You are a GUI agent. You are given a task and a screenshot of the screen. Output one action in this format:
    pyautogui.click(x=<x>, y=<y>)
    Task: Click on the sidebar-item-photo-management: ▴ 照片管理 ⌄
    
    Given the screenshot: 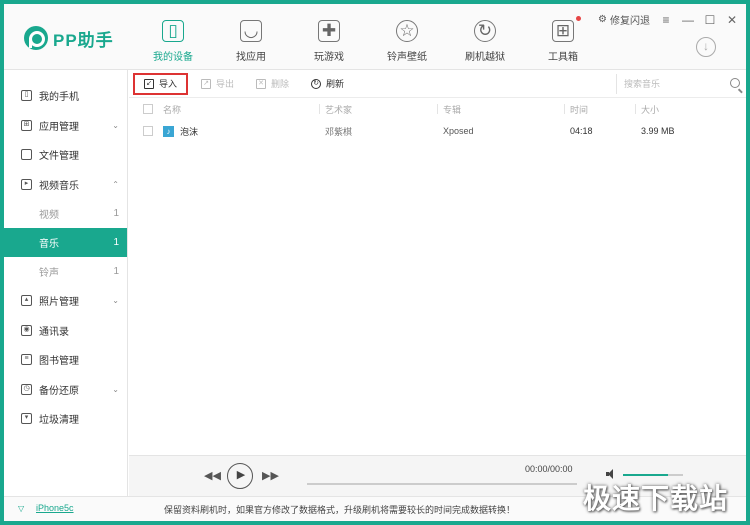 What is the action you would take?
    pyautogui.click(x=65, y=301)
    